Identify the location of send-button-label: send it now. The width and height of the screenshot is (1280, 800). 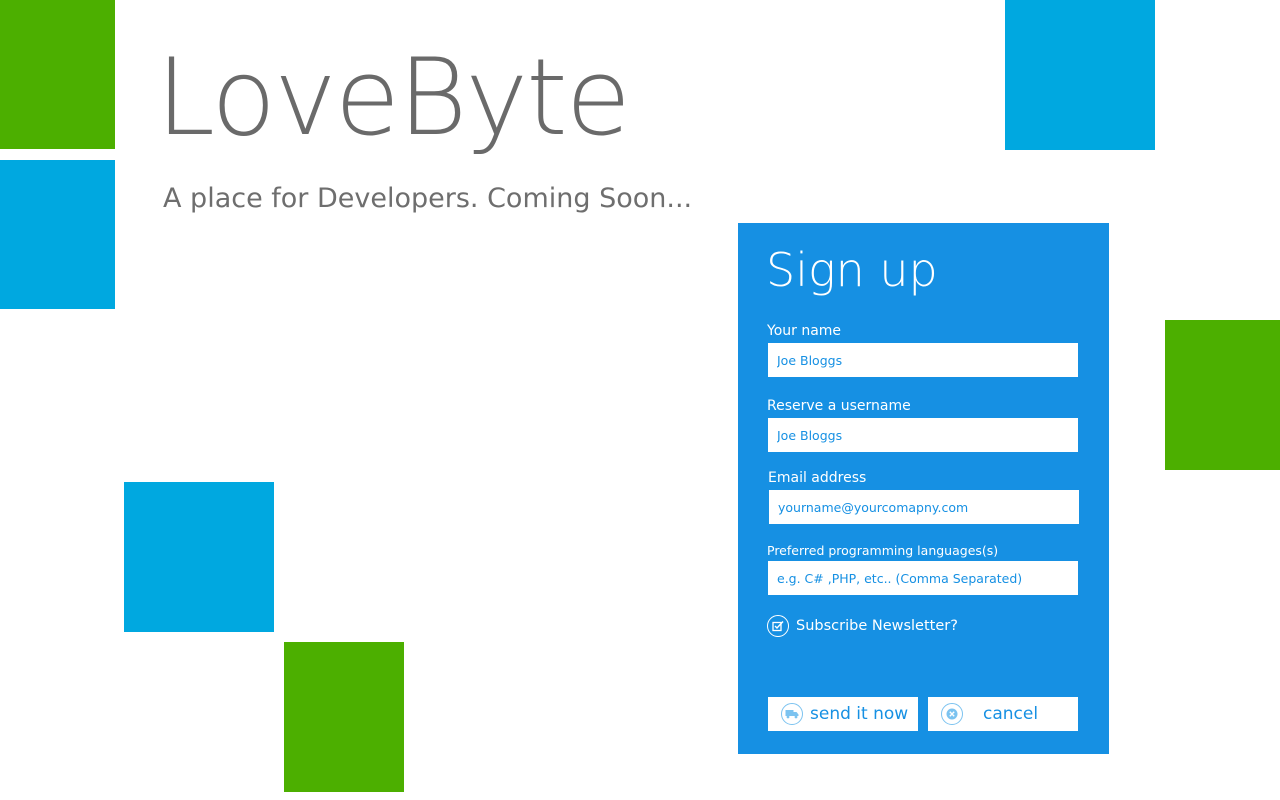
(859, 714).